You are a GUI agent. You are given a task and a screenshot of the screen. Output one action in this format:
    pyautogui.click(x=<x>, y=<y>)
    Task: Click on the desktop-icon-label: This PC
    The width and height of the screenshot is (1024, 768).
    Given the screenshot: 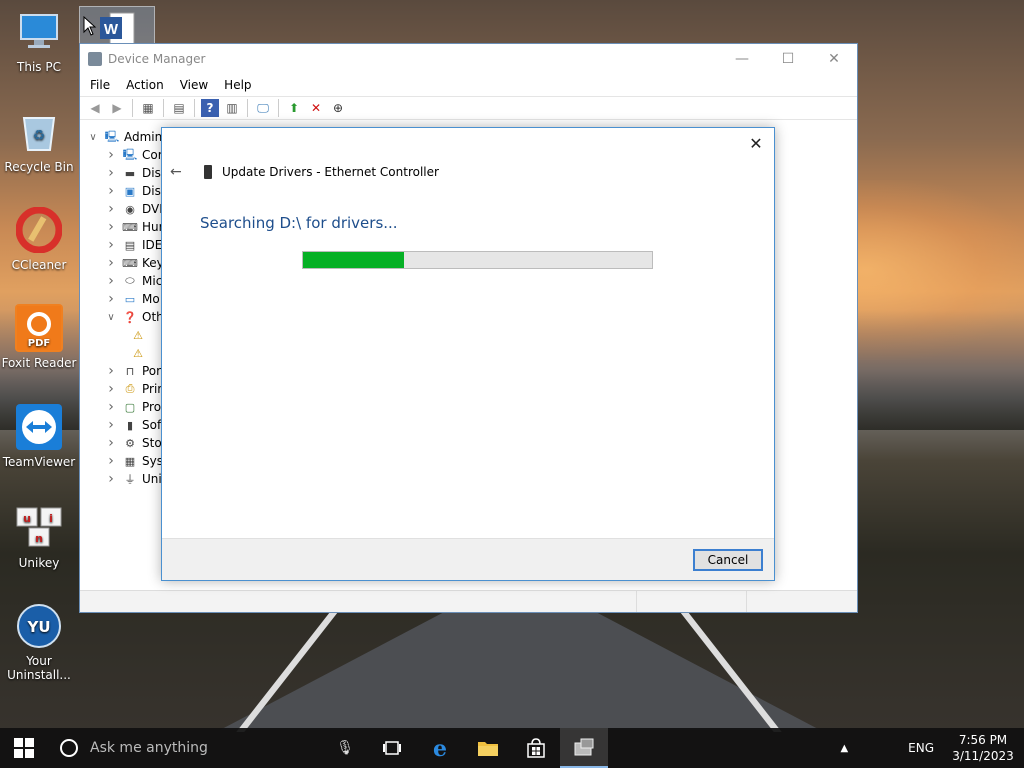 What is the action you would take?
    pyautogui.click(x=39, y=67)
    